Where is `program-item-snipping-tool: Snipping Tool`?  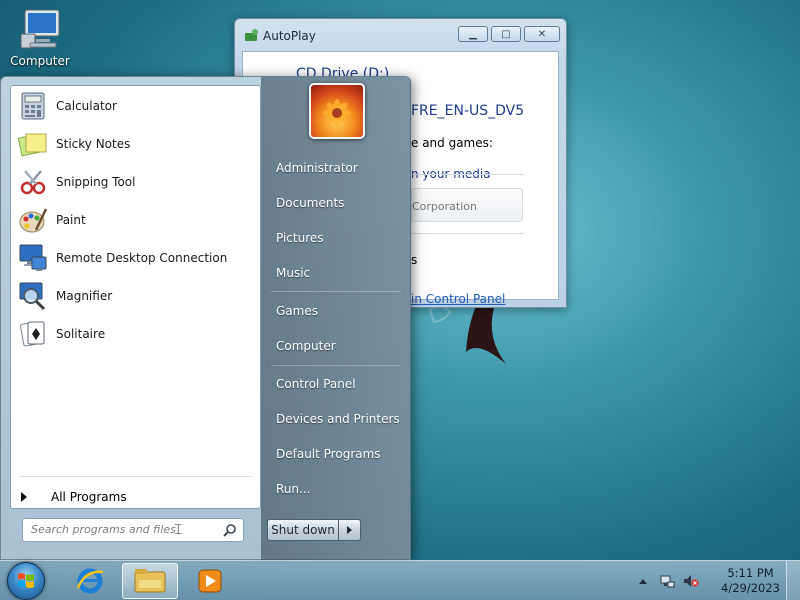
program-item-snipping-tool: Snipping Tool is located at coordinates (135, 182).